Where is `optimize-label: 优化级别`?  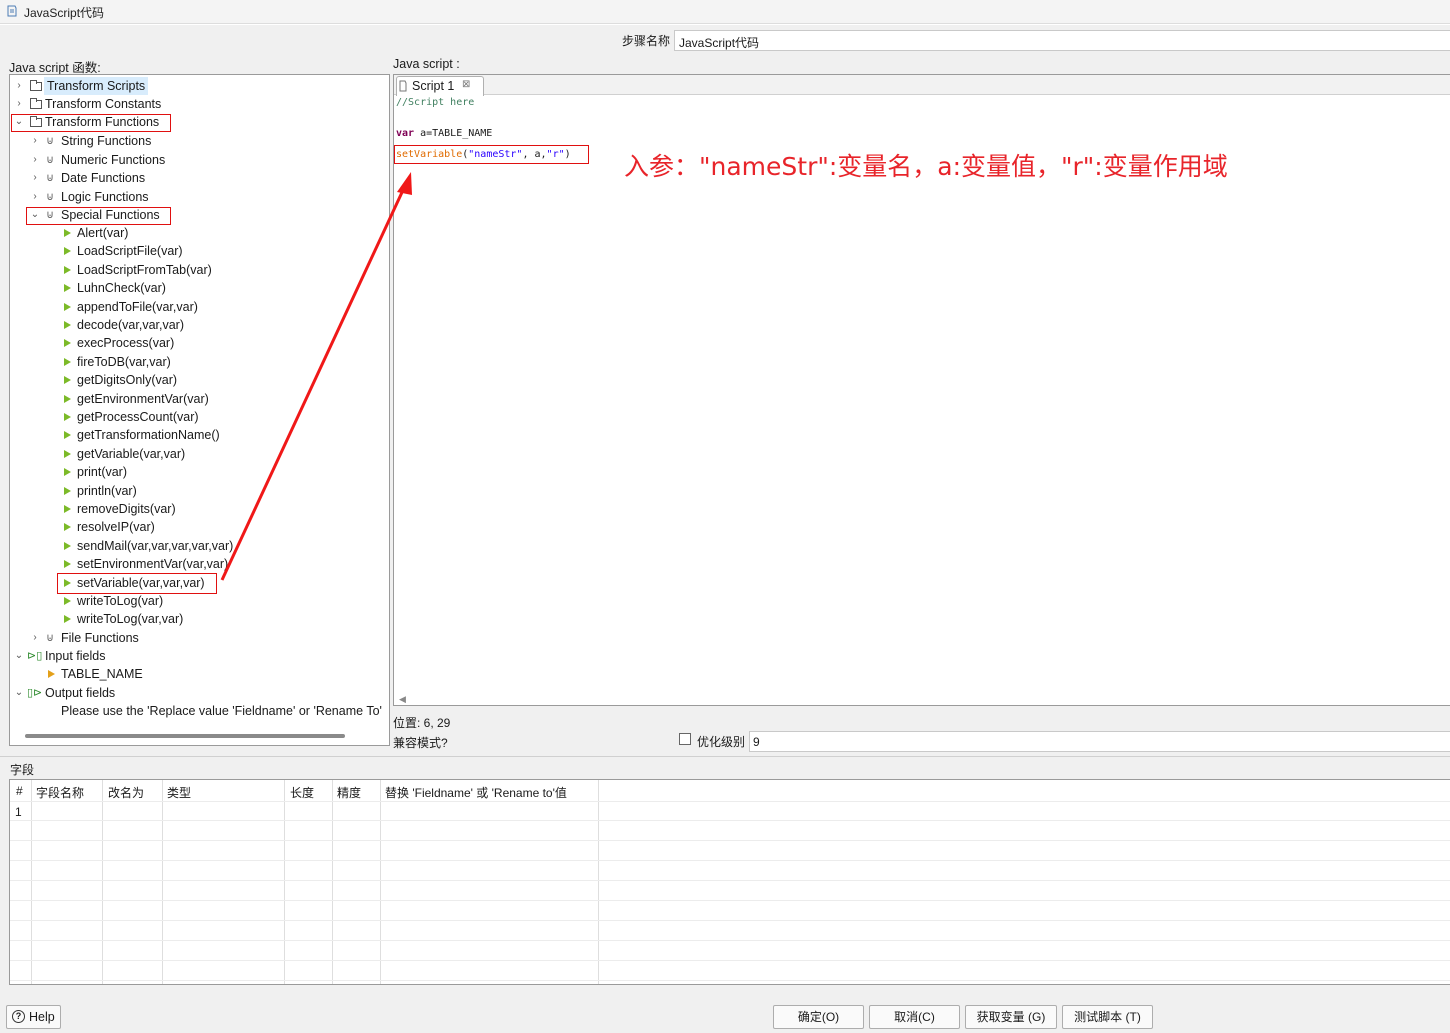 optimize-label: 优化级别 is located at coordinates (721, 742).